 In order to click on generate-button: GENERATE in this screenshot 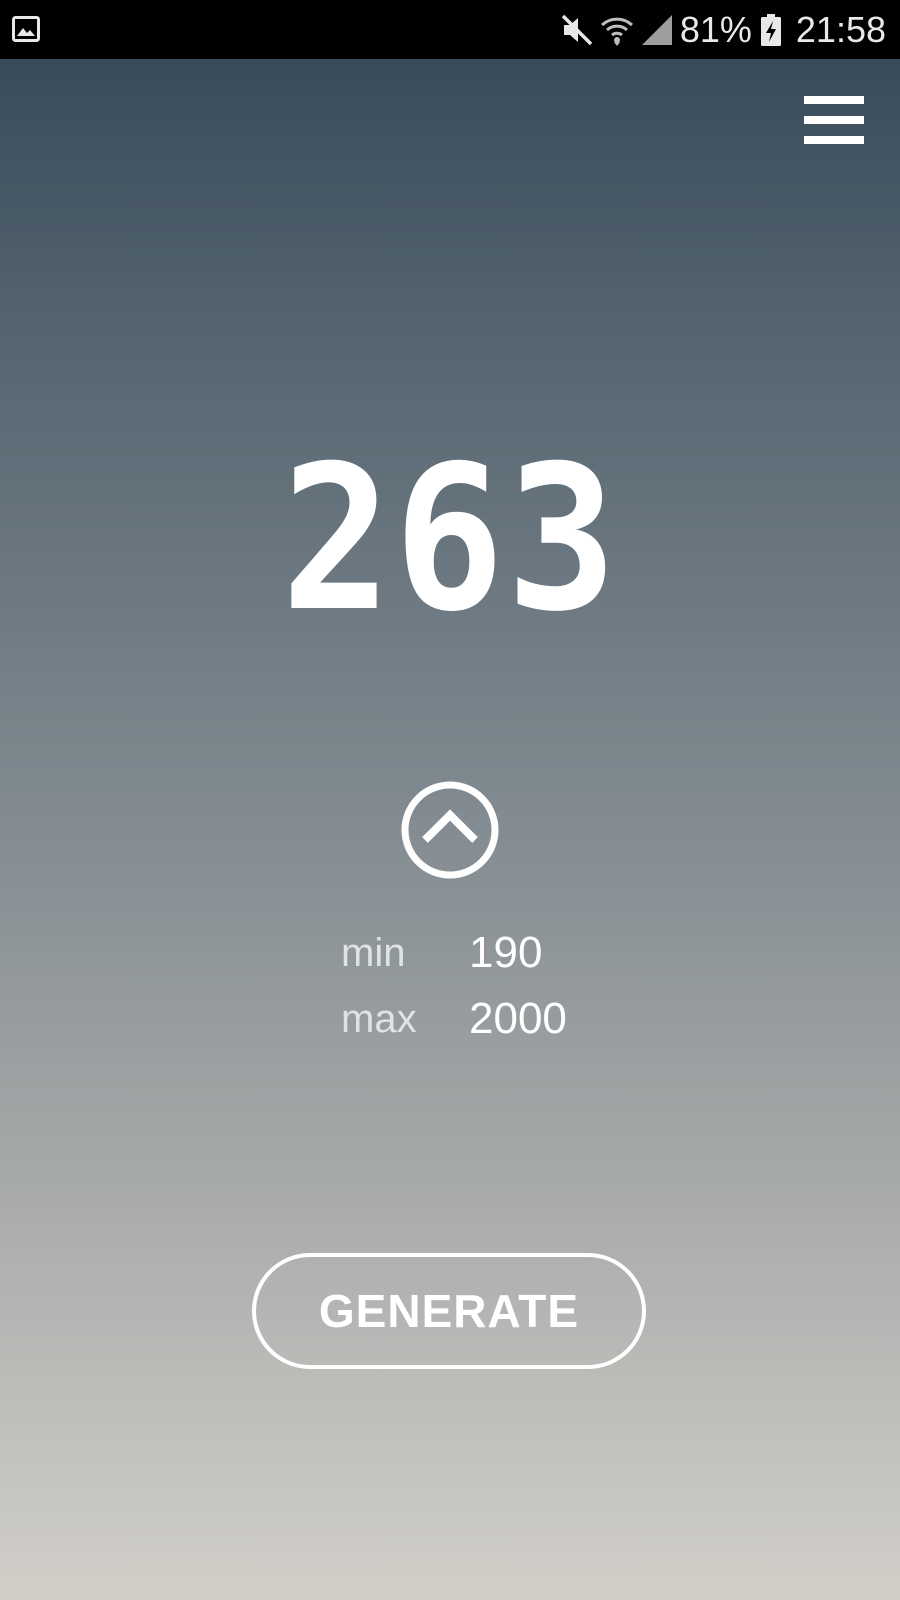, I will do `click(449, 1311)`.